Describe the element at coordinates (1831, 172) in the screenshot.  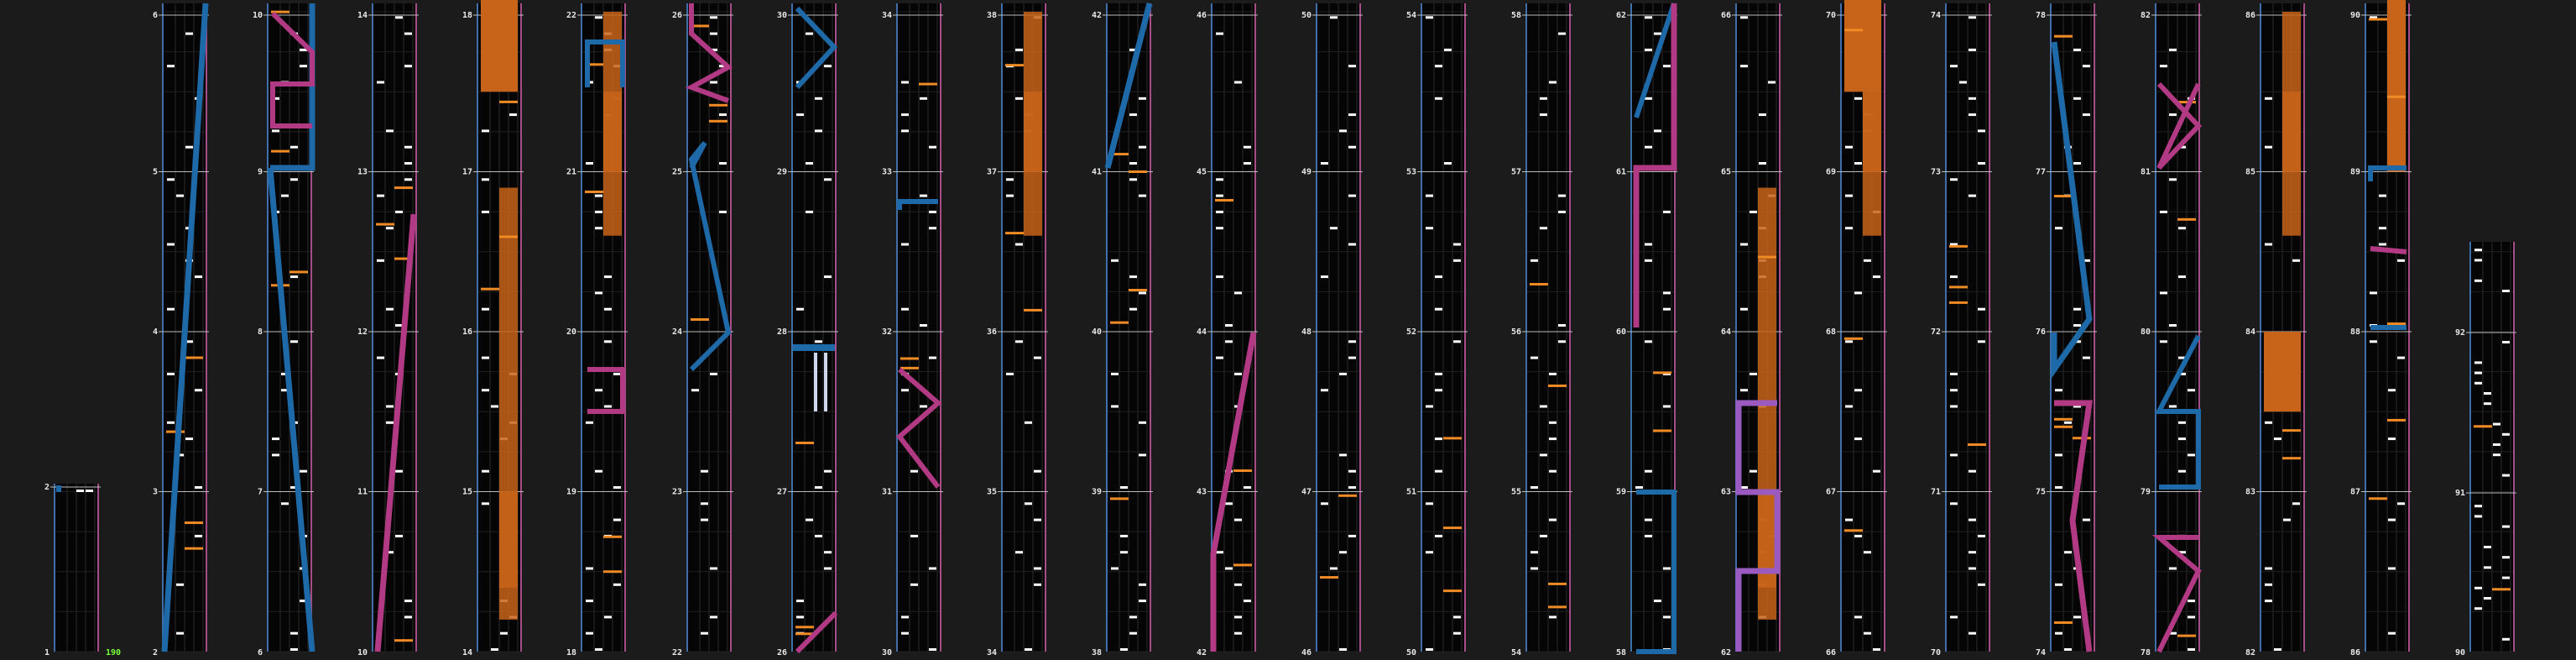
I see `measure-number: 69` at that location.